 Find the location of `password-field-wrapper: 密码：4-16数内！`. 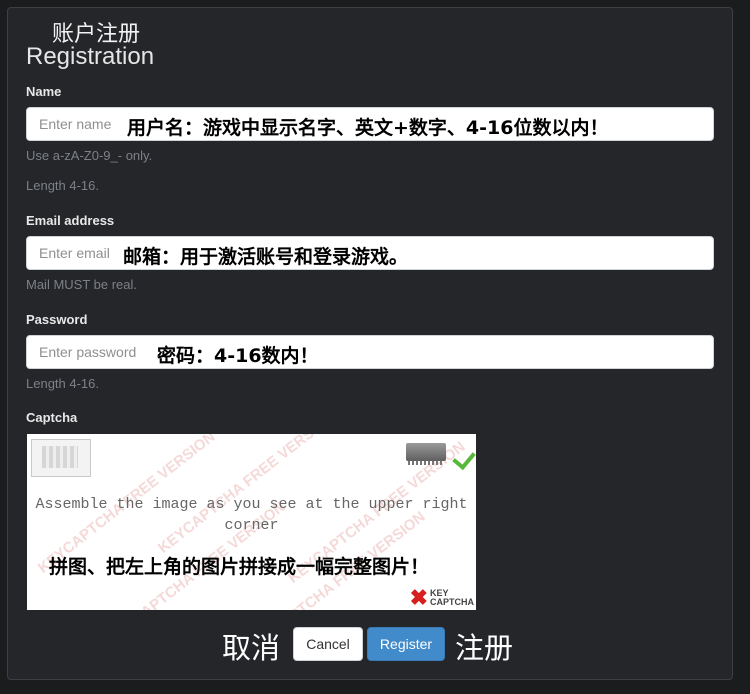

password-field-wrapper: 密码：4-16数内！ is located at coordinates (370, 352).